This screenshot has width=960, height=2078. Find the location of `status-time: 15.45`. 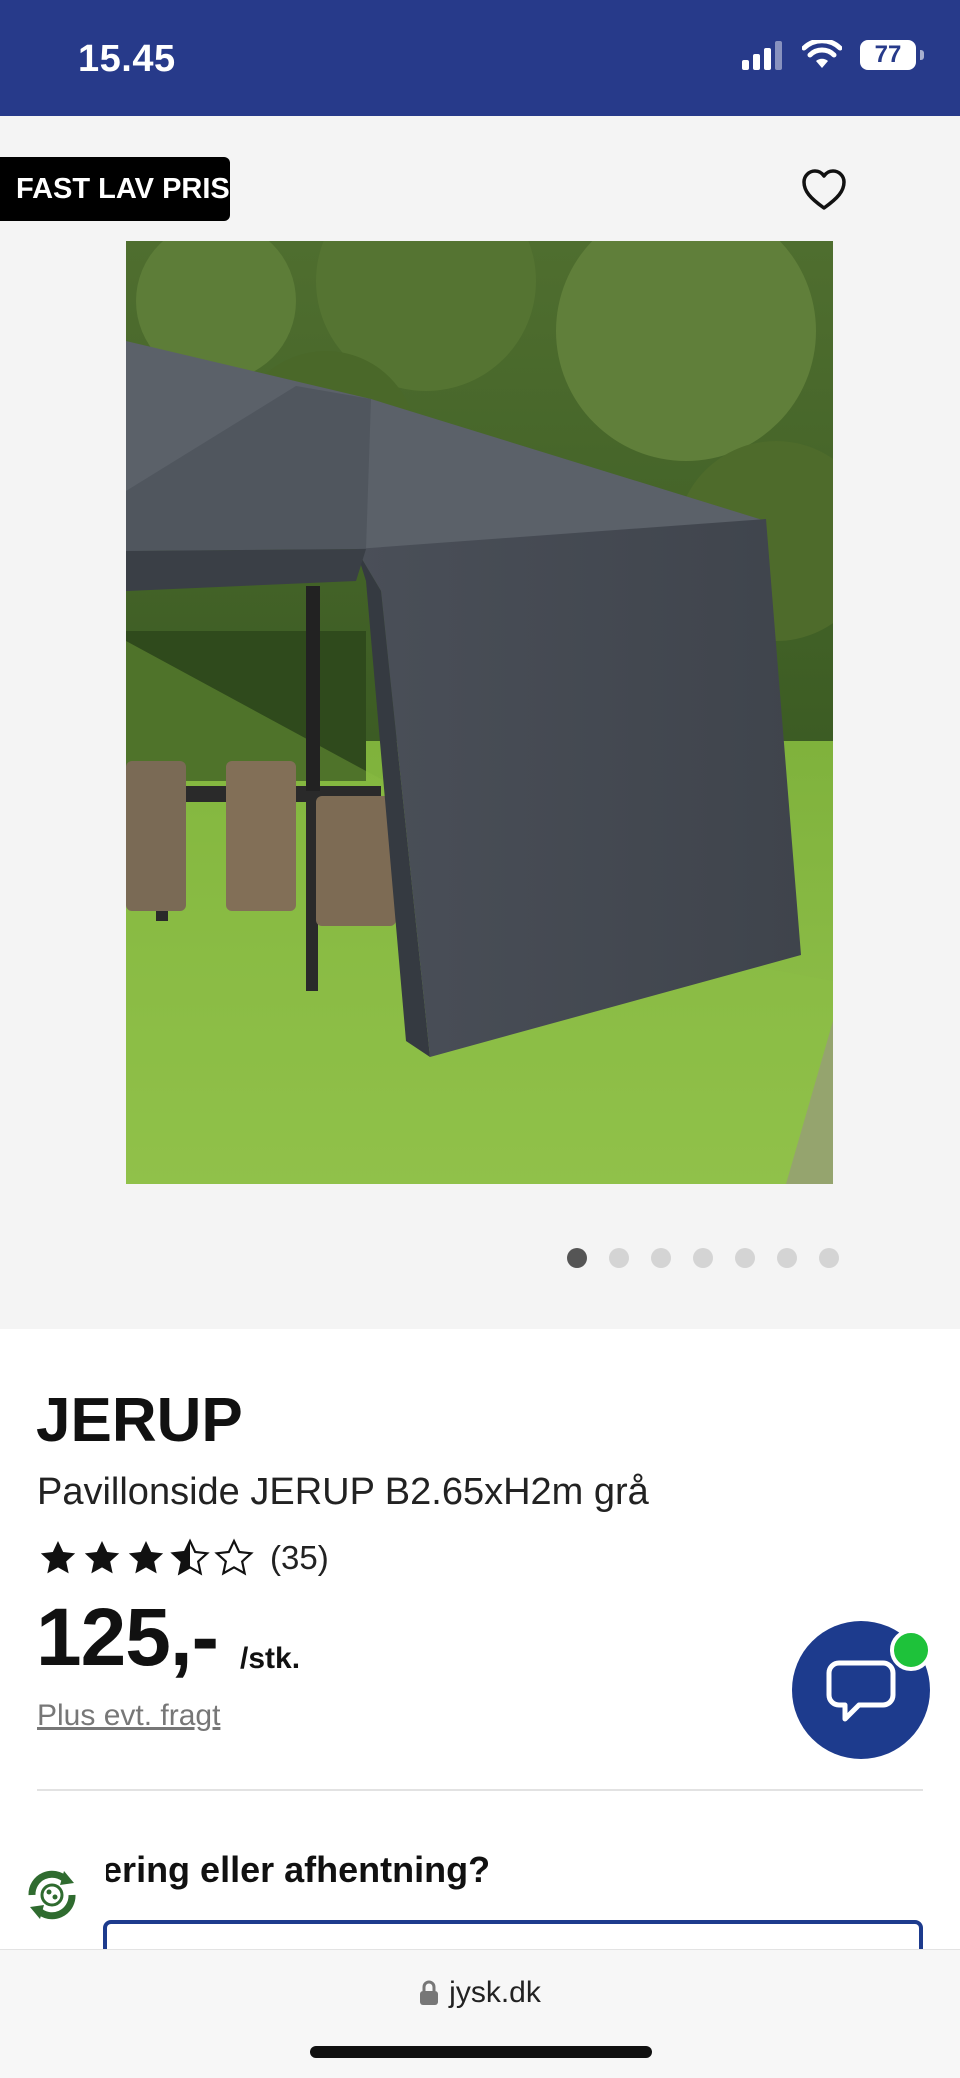

status-time: 15.45 is located at coordinates (127, 59).